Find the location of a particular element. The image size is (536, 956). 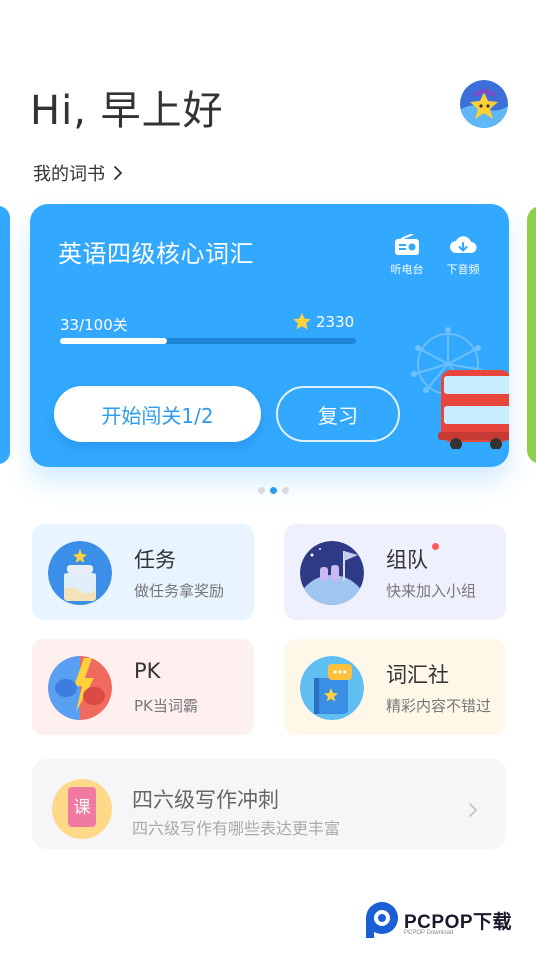

course-badge-text: 课 is located at coordinates (82, 808).